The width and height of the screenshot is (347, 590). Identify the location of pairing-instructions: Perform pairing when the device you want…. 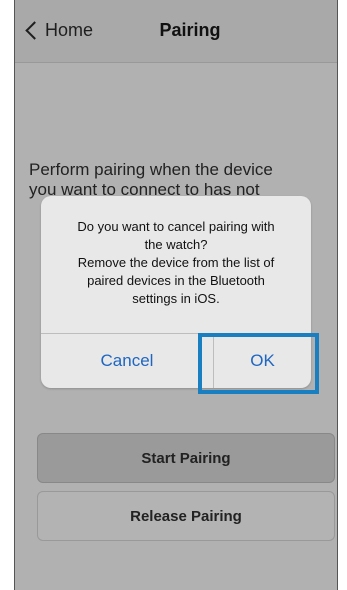
(179, 180).